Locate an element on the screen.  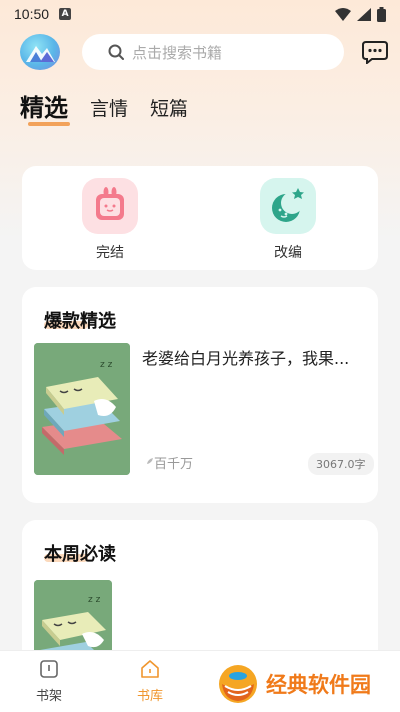
status-bar: 10:50 A is located at coordinates (200, 14).